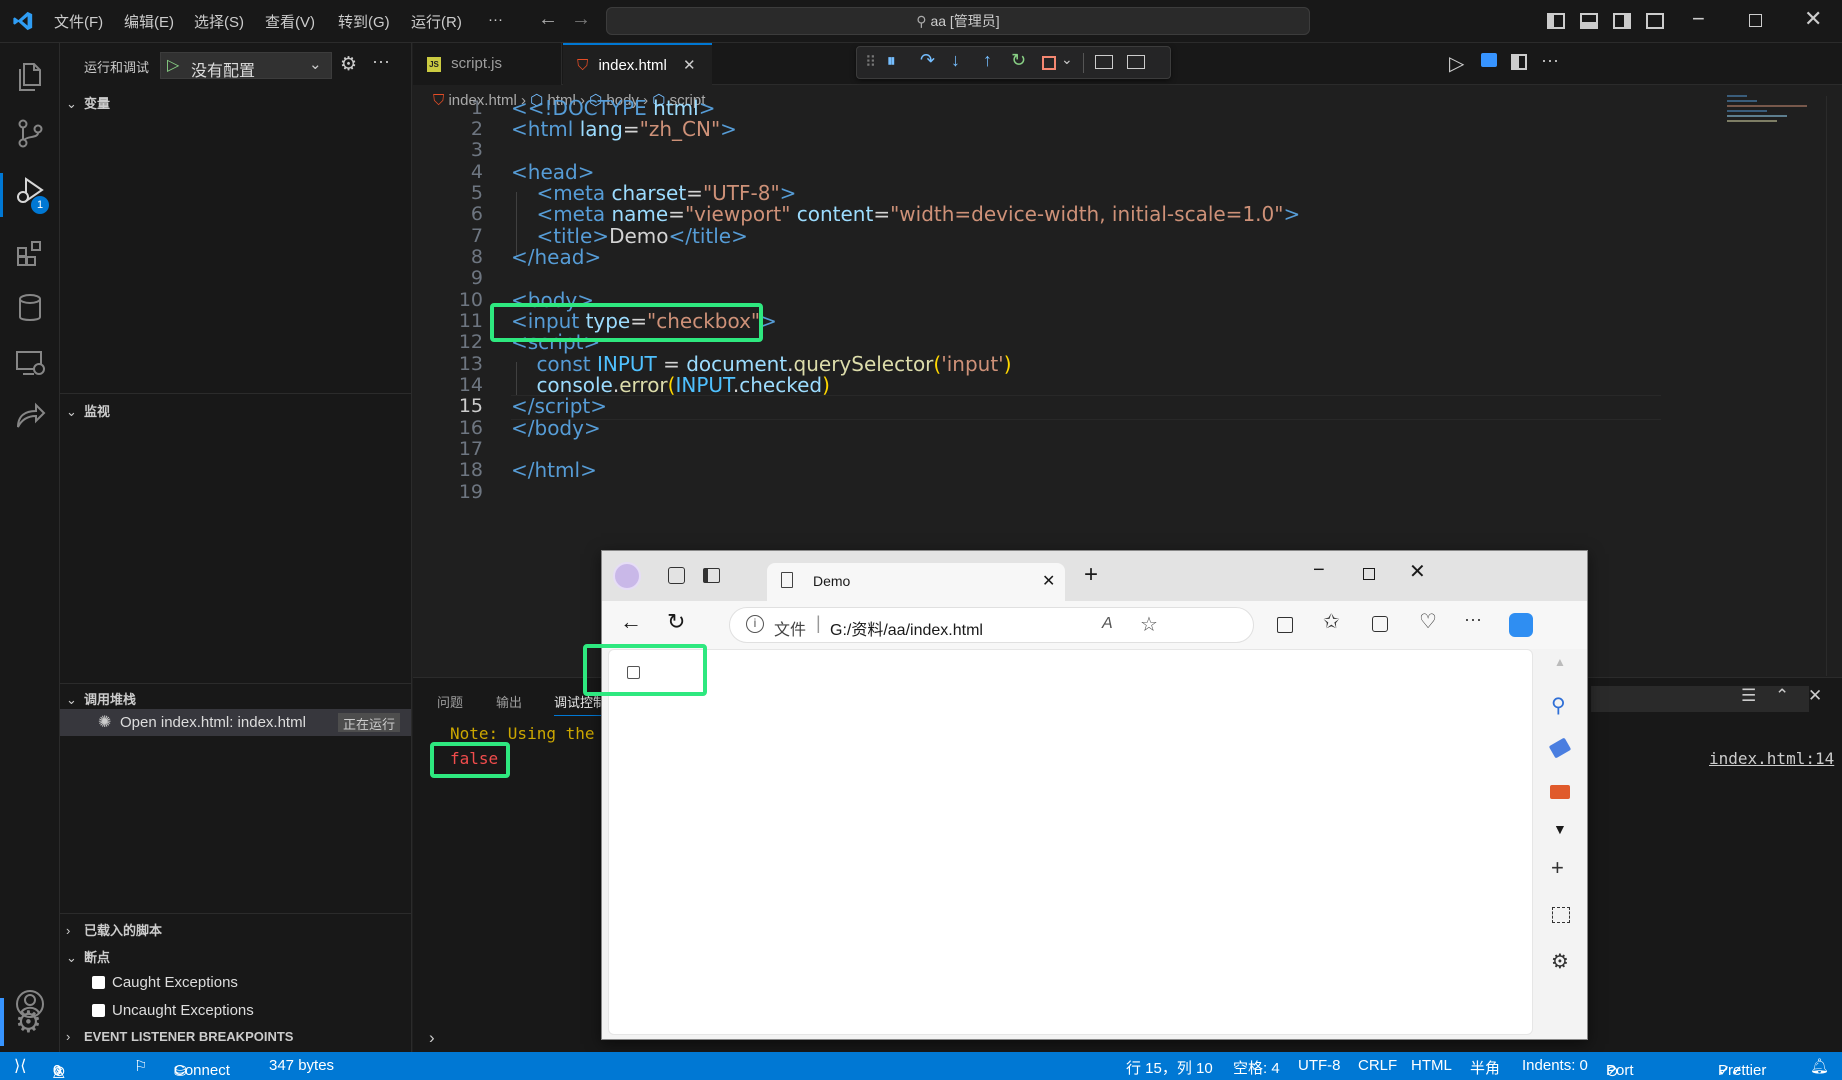 Image resolution: width=1842 pixels, height=1080 pixels. Describe the element at coordinates (1555, 1065) in the screenshot. I see `indents-info: Indents: 0` at that location.